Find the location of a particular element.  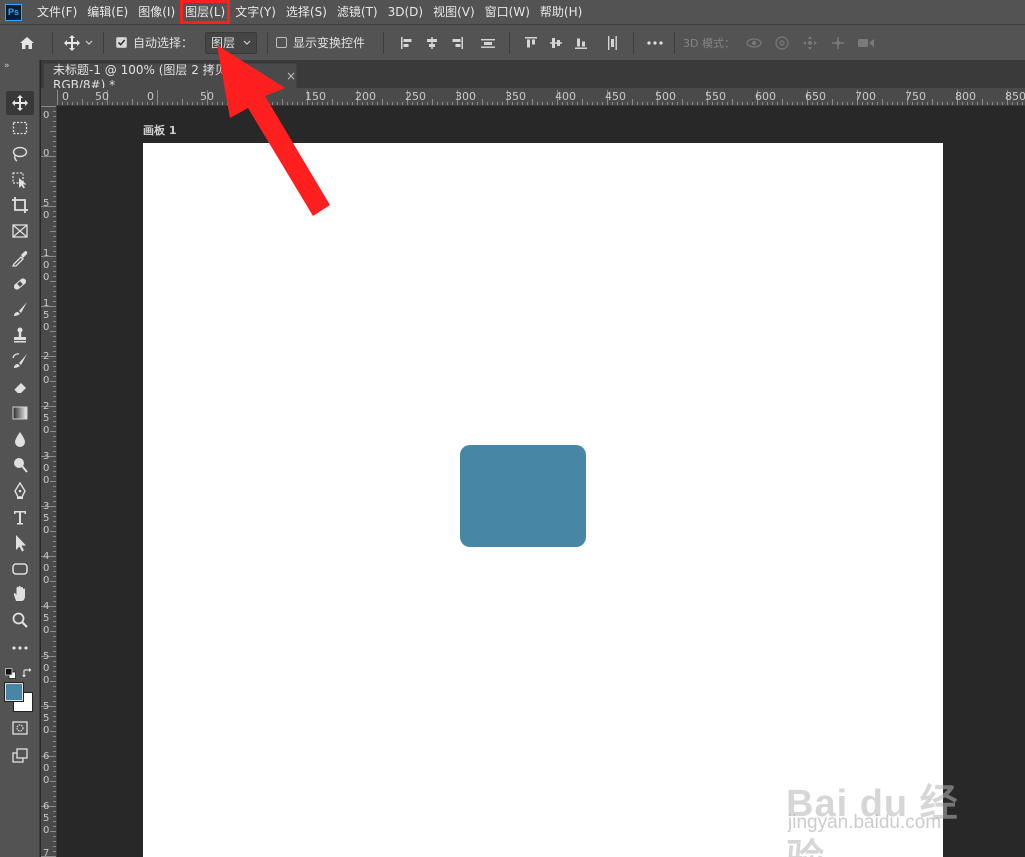

ruler-origin is located at coordinates (49, 97).